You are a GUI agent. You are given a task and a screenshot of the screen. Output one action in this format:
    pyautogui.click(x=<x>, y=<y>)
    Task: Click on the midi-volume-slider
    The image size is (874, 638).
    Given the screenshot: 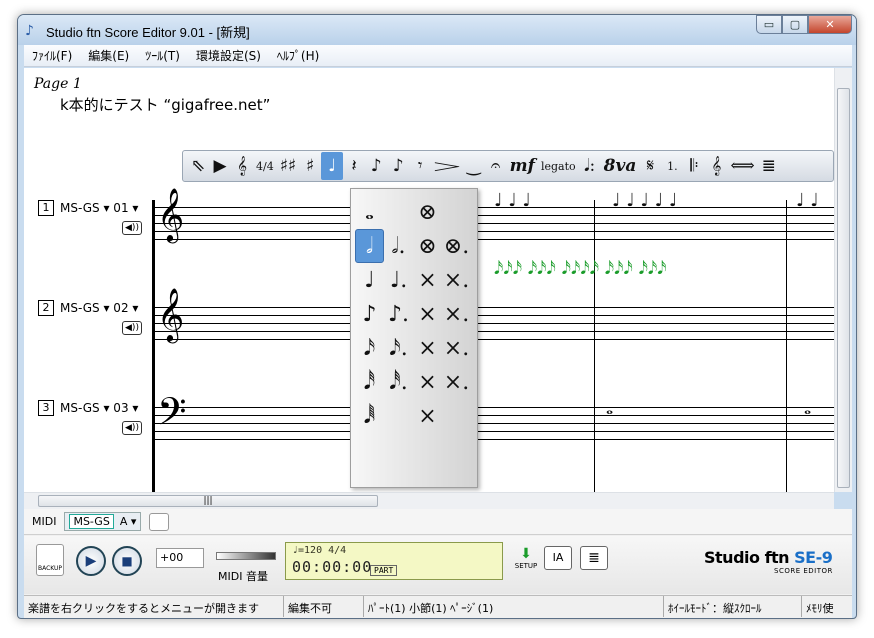 What is the action you would take?
    pyautogui.click(x=246, y=556)
    